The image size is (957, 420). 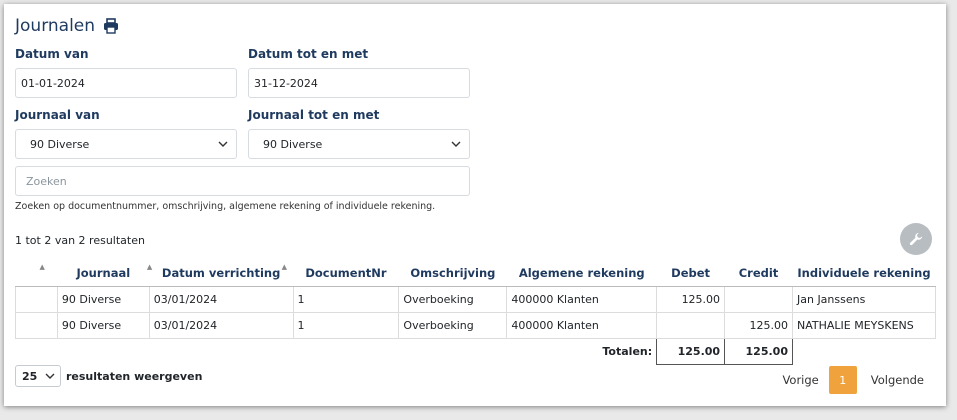 I want to click on pagination: Vorige 1 Volgende, so click(x=853, y=380).